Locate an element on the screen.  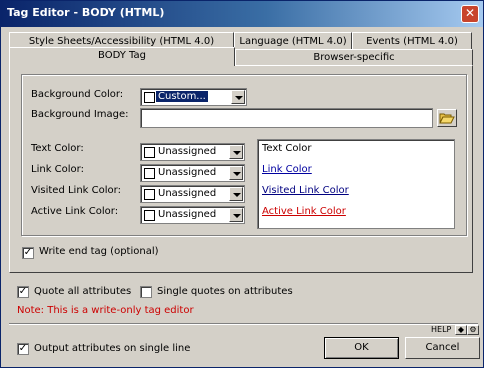
tab-body-tag: BODY Tag is located at coordinates (122, 56).